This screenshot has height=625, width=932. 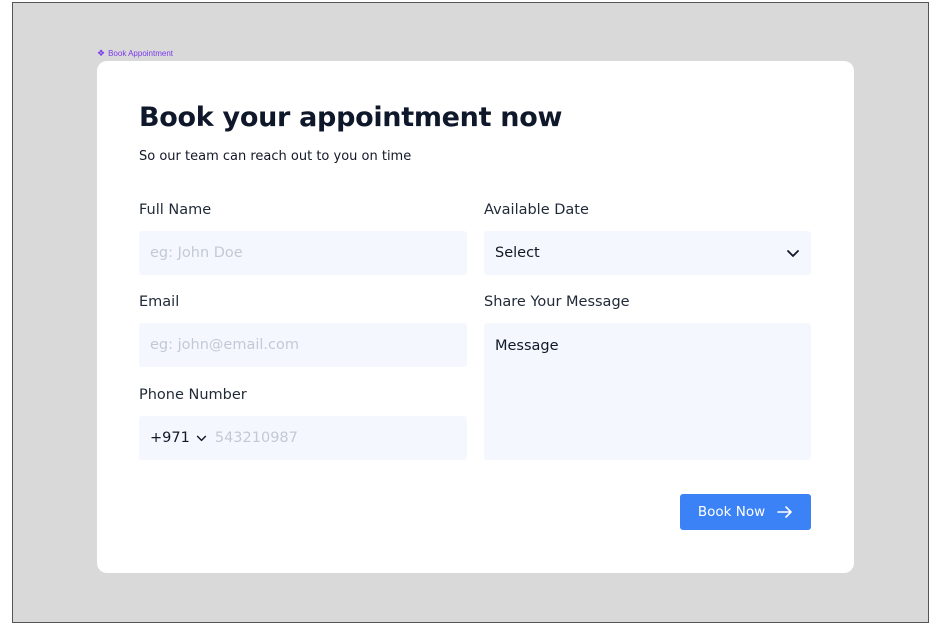 I want to click on message-field, so click(x=647, y=391).